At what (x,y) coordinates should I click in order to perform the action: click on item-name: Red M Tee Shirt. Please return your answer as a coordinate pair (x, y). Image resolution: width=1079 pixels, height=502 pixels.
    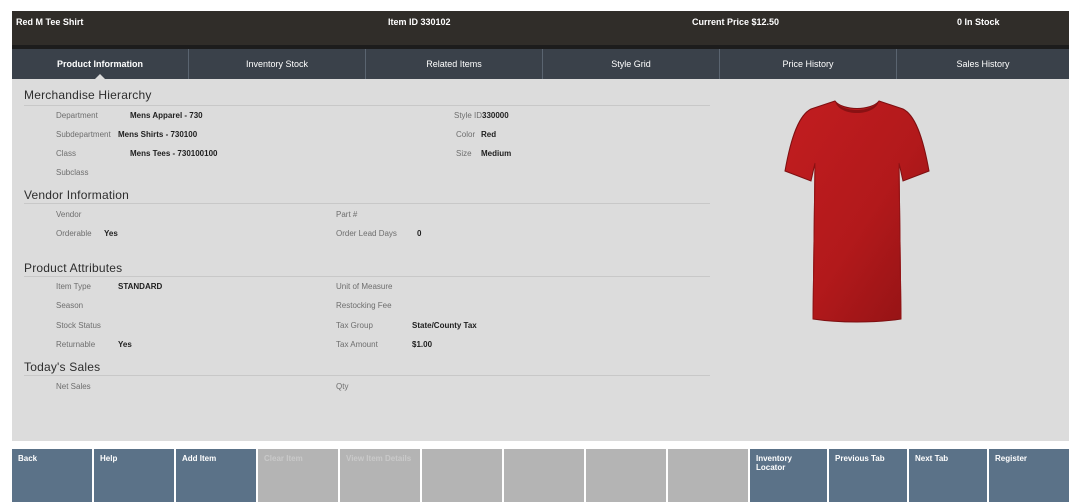
    Looking at the image, I should click on (50, 22).